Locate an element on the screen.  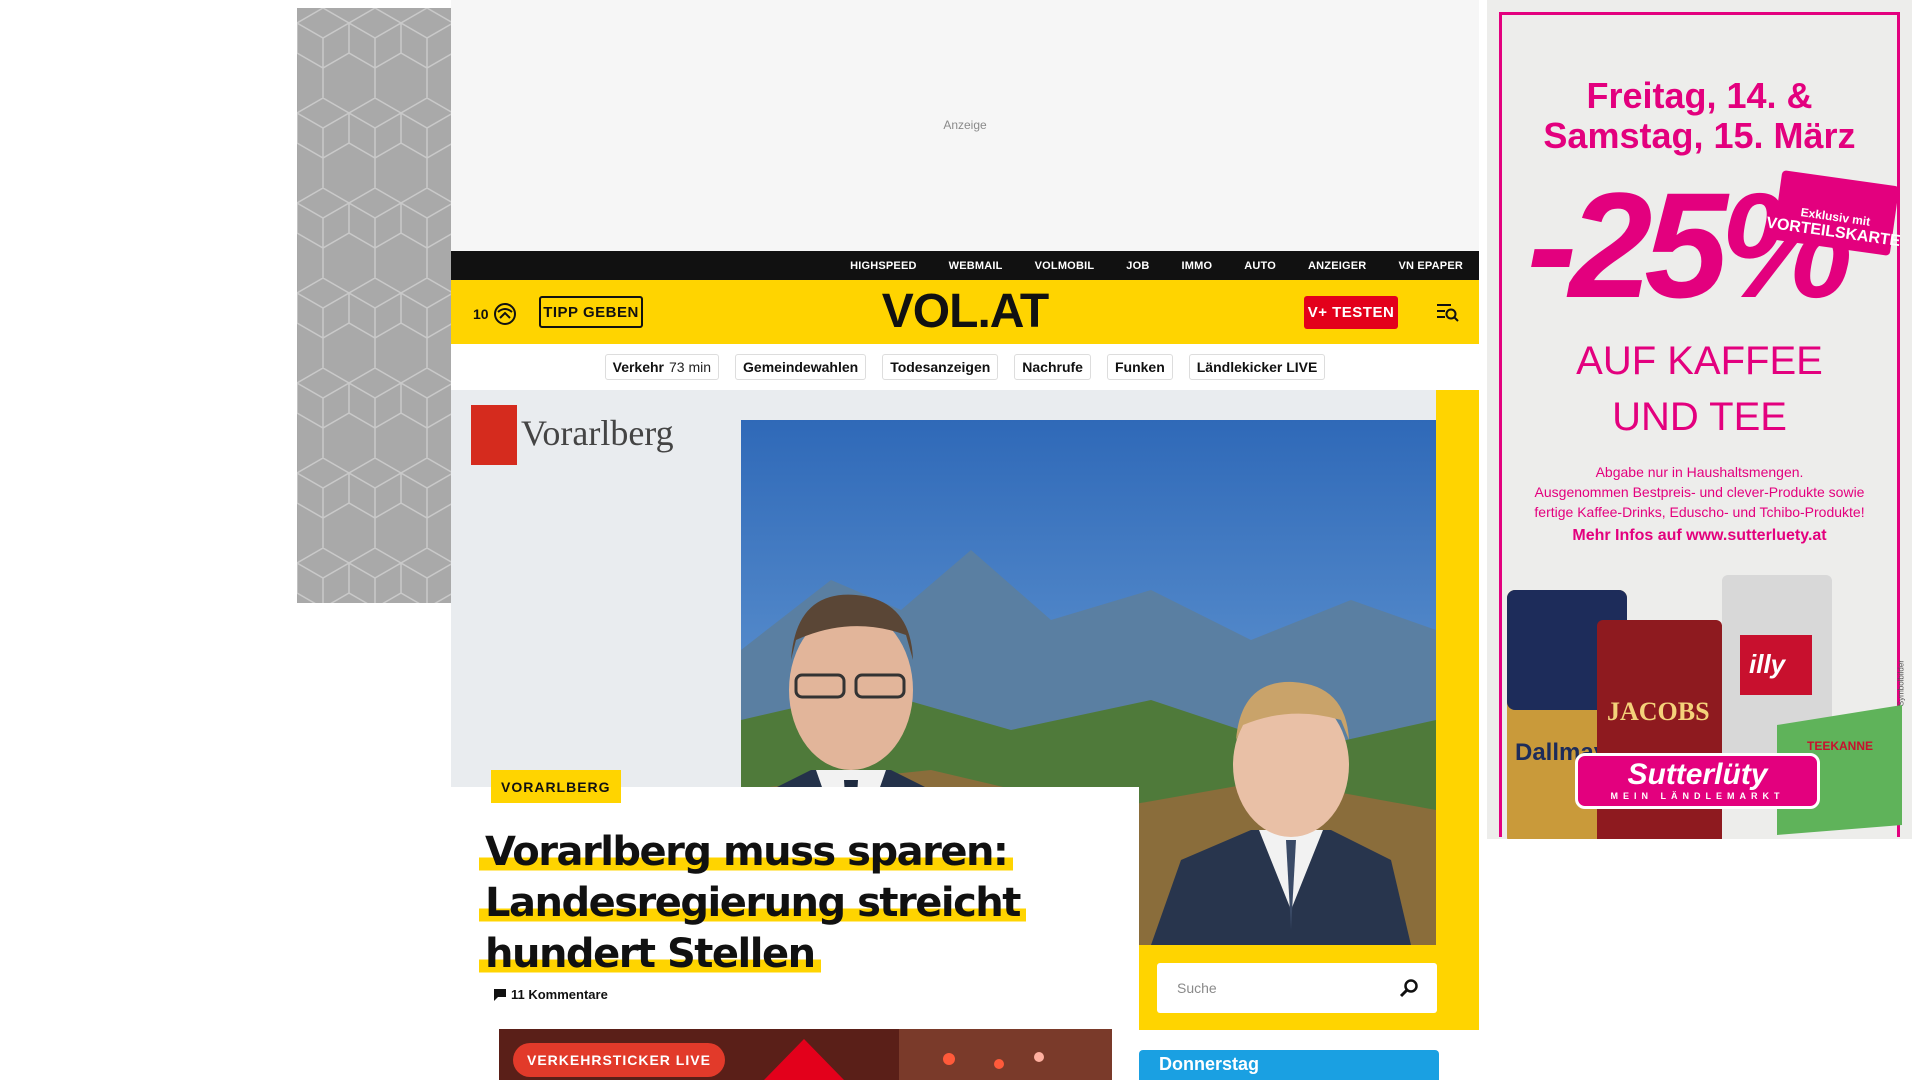
search-panel is located at coordinates (1309, 987).